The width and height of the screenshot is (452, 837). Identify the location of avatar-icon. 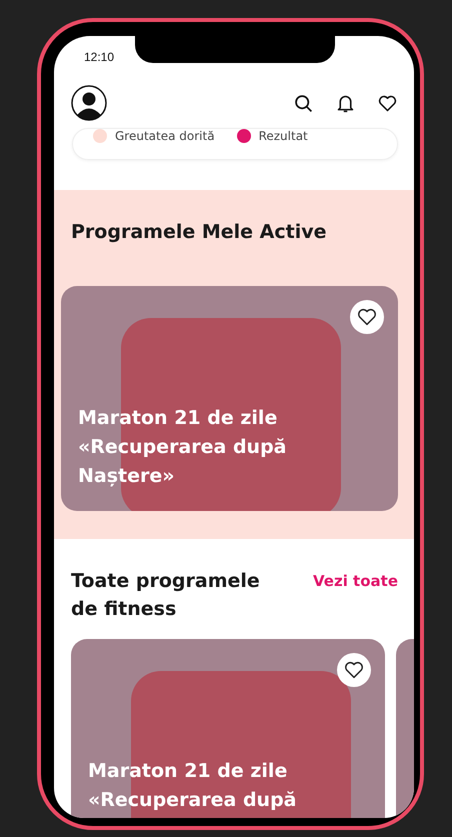
(89, 103).